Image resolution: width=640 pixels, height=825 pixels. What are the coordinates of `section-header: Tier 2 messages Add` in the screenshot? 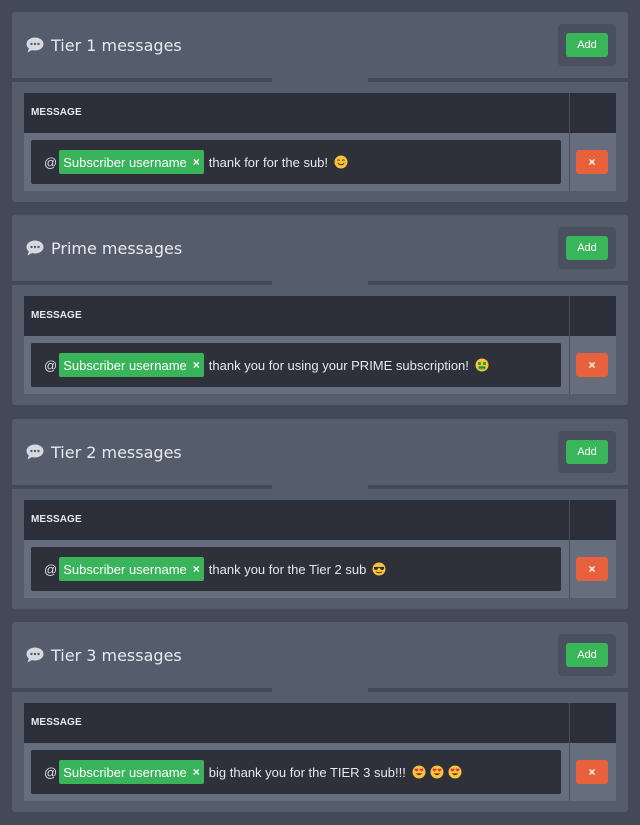 It's located at (320, 452).